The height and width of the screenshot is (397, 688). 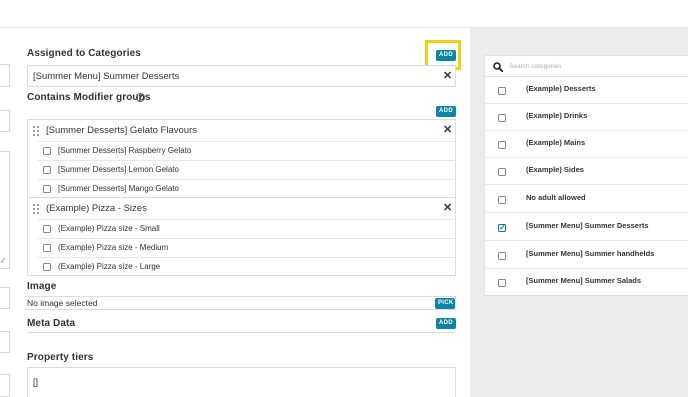 I want to click on modifier-row: (Example) Pizza size - Small, so click(x=247, y=228).